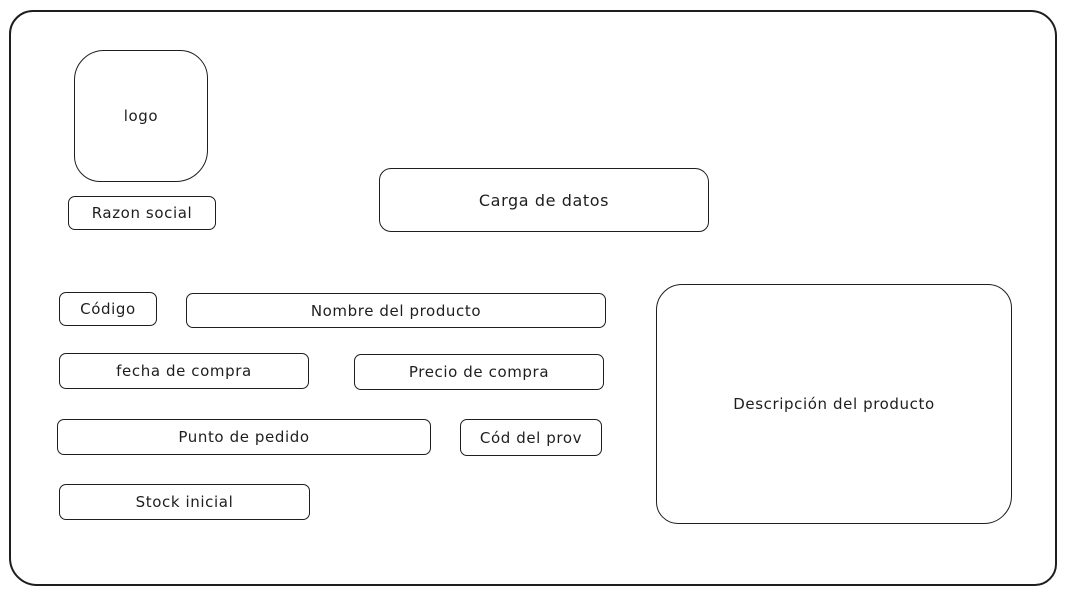 The height and width of the screenshot is (598, 1069). I want to click on carga-de-datos-label: Carga de datos, so click(544, 200).